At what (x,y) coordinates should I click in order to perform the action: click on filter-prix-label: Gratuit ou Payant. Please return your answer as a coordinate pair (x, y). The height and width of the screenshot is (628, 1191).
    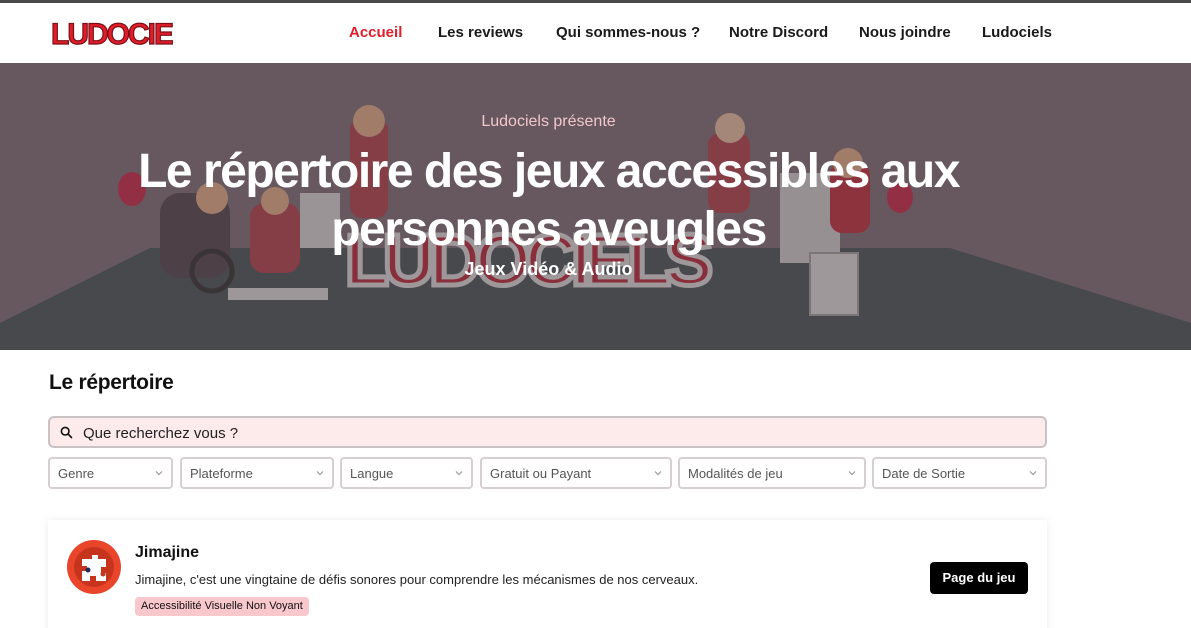
    Looking at the image, I should click on (541, 473).